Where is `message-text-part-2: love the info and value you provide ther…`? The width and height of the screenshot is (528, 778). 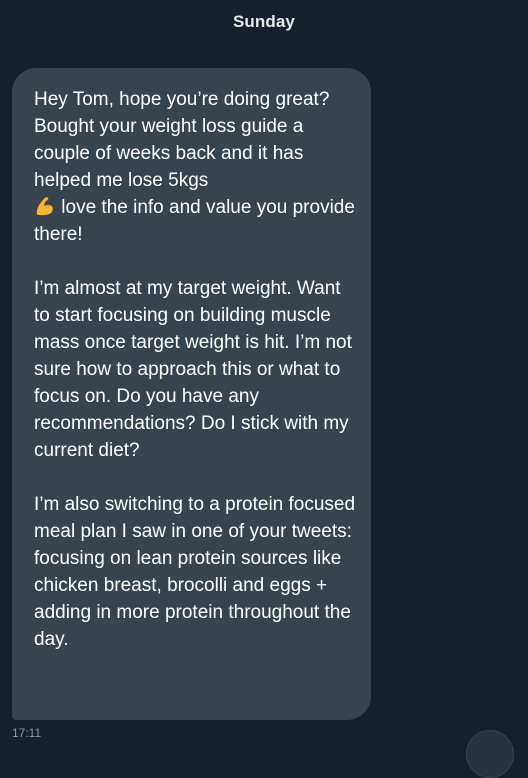
message-text-part-2: love the info and value you provide ther… is located at coordinates (194, 221).